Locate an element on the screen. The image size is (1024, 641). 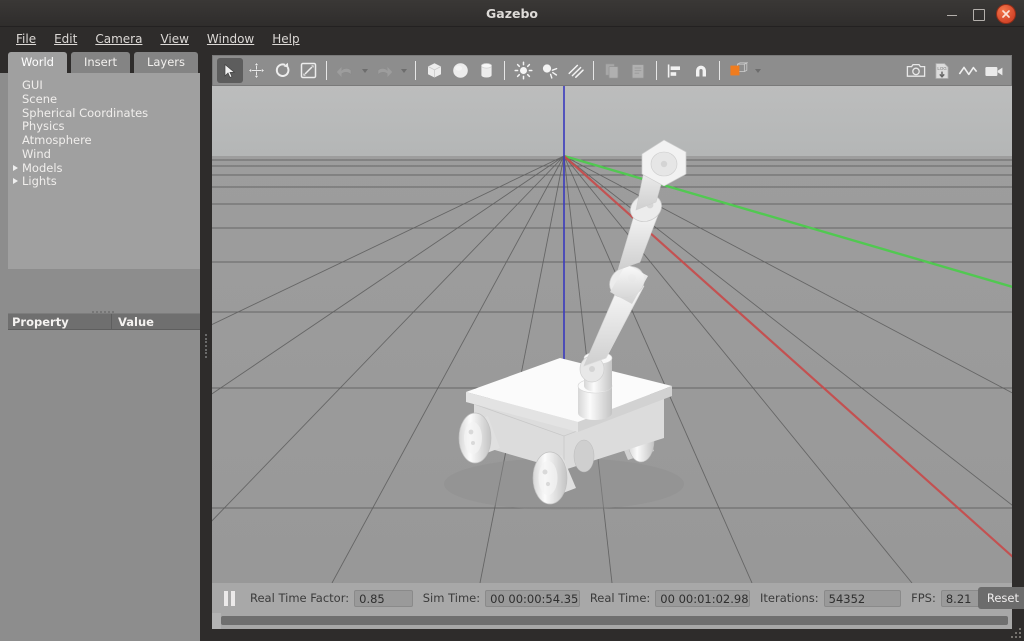
paste-icon is located at coordinates (638, 70).